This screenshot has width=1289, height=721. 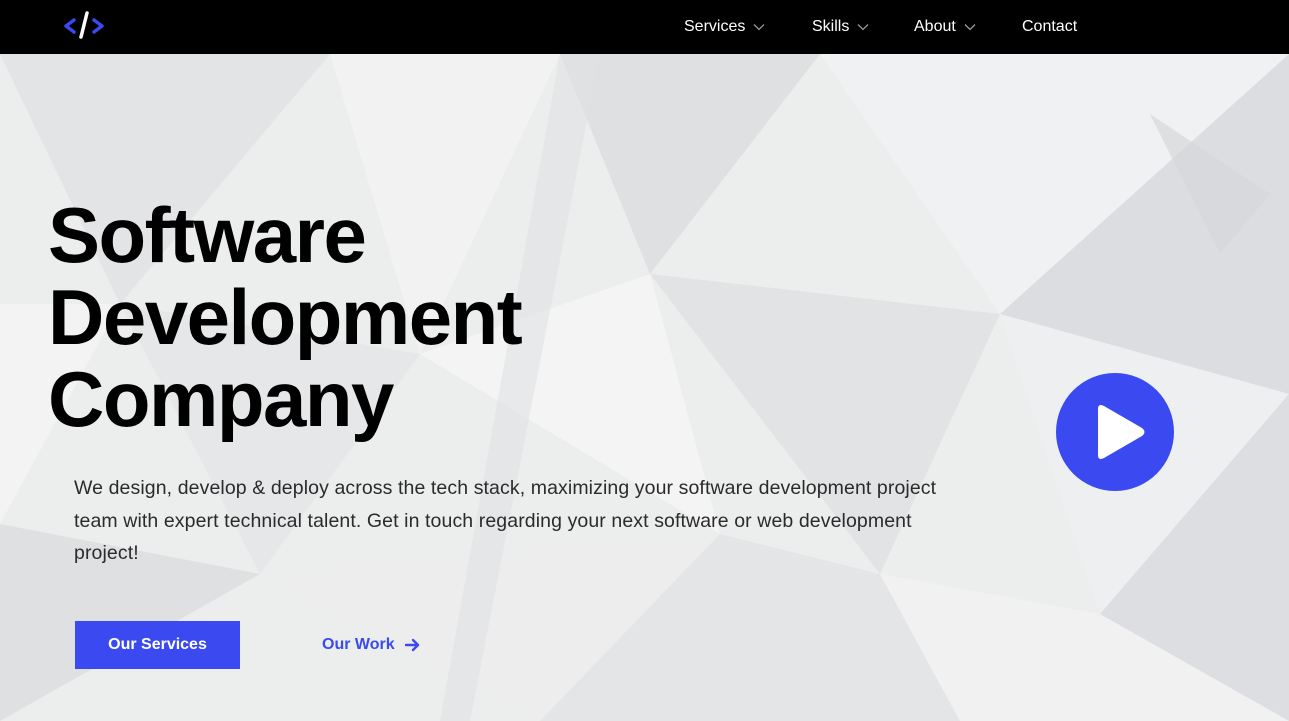 I want to click on nav-skills-label: Skills, so click(x=831, y=26).